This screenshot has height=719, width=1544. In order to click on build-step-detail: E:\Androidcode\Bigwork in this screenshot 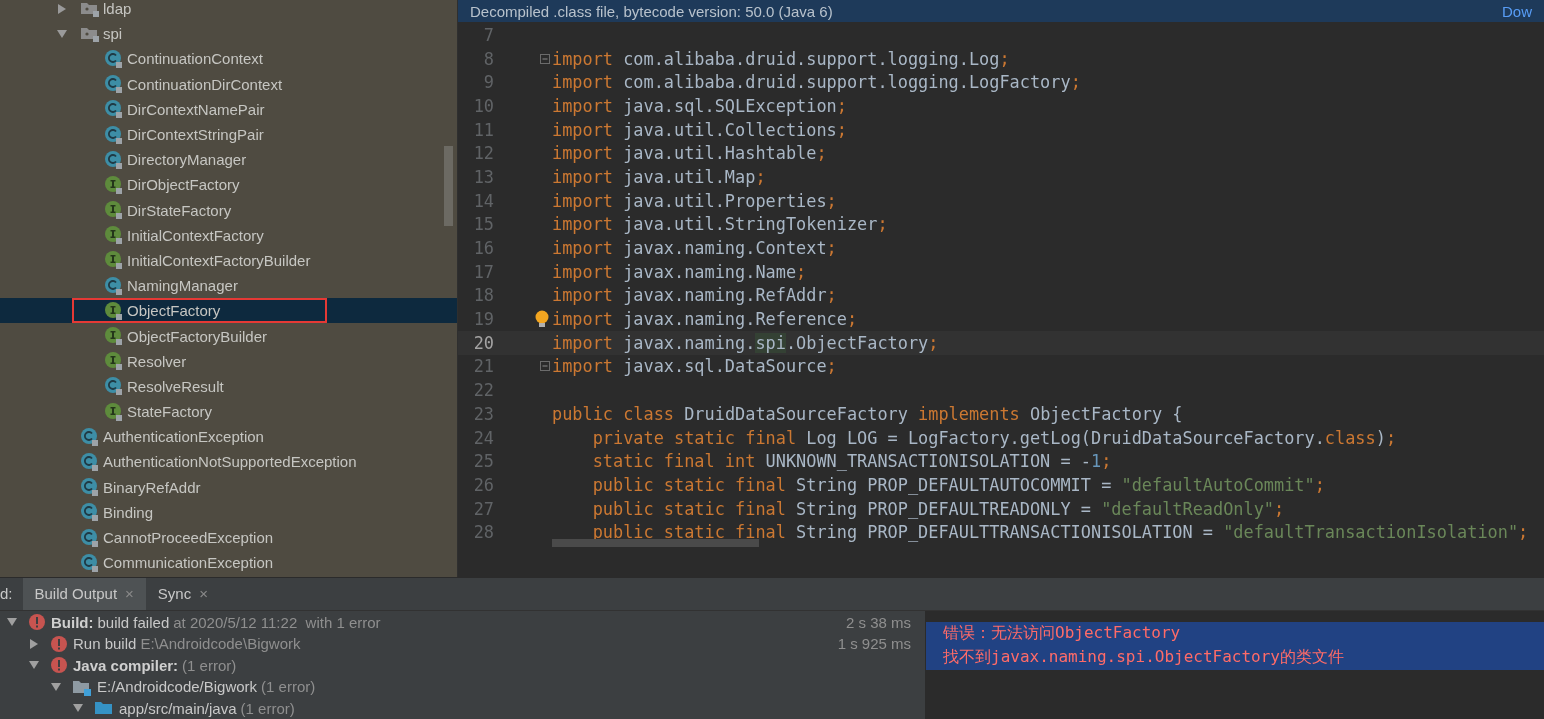, I will do `click(220, 644)`.